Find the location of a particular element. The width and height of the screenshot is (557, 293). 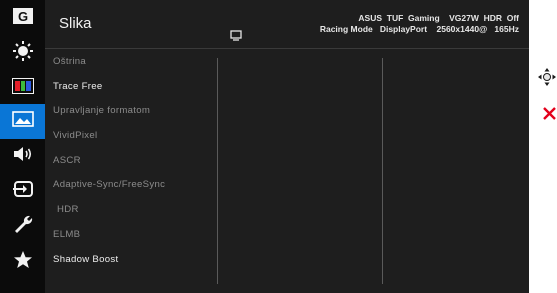

joystick-navigation-icon is located at coordinates (547, 79).